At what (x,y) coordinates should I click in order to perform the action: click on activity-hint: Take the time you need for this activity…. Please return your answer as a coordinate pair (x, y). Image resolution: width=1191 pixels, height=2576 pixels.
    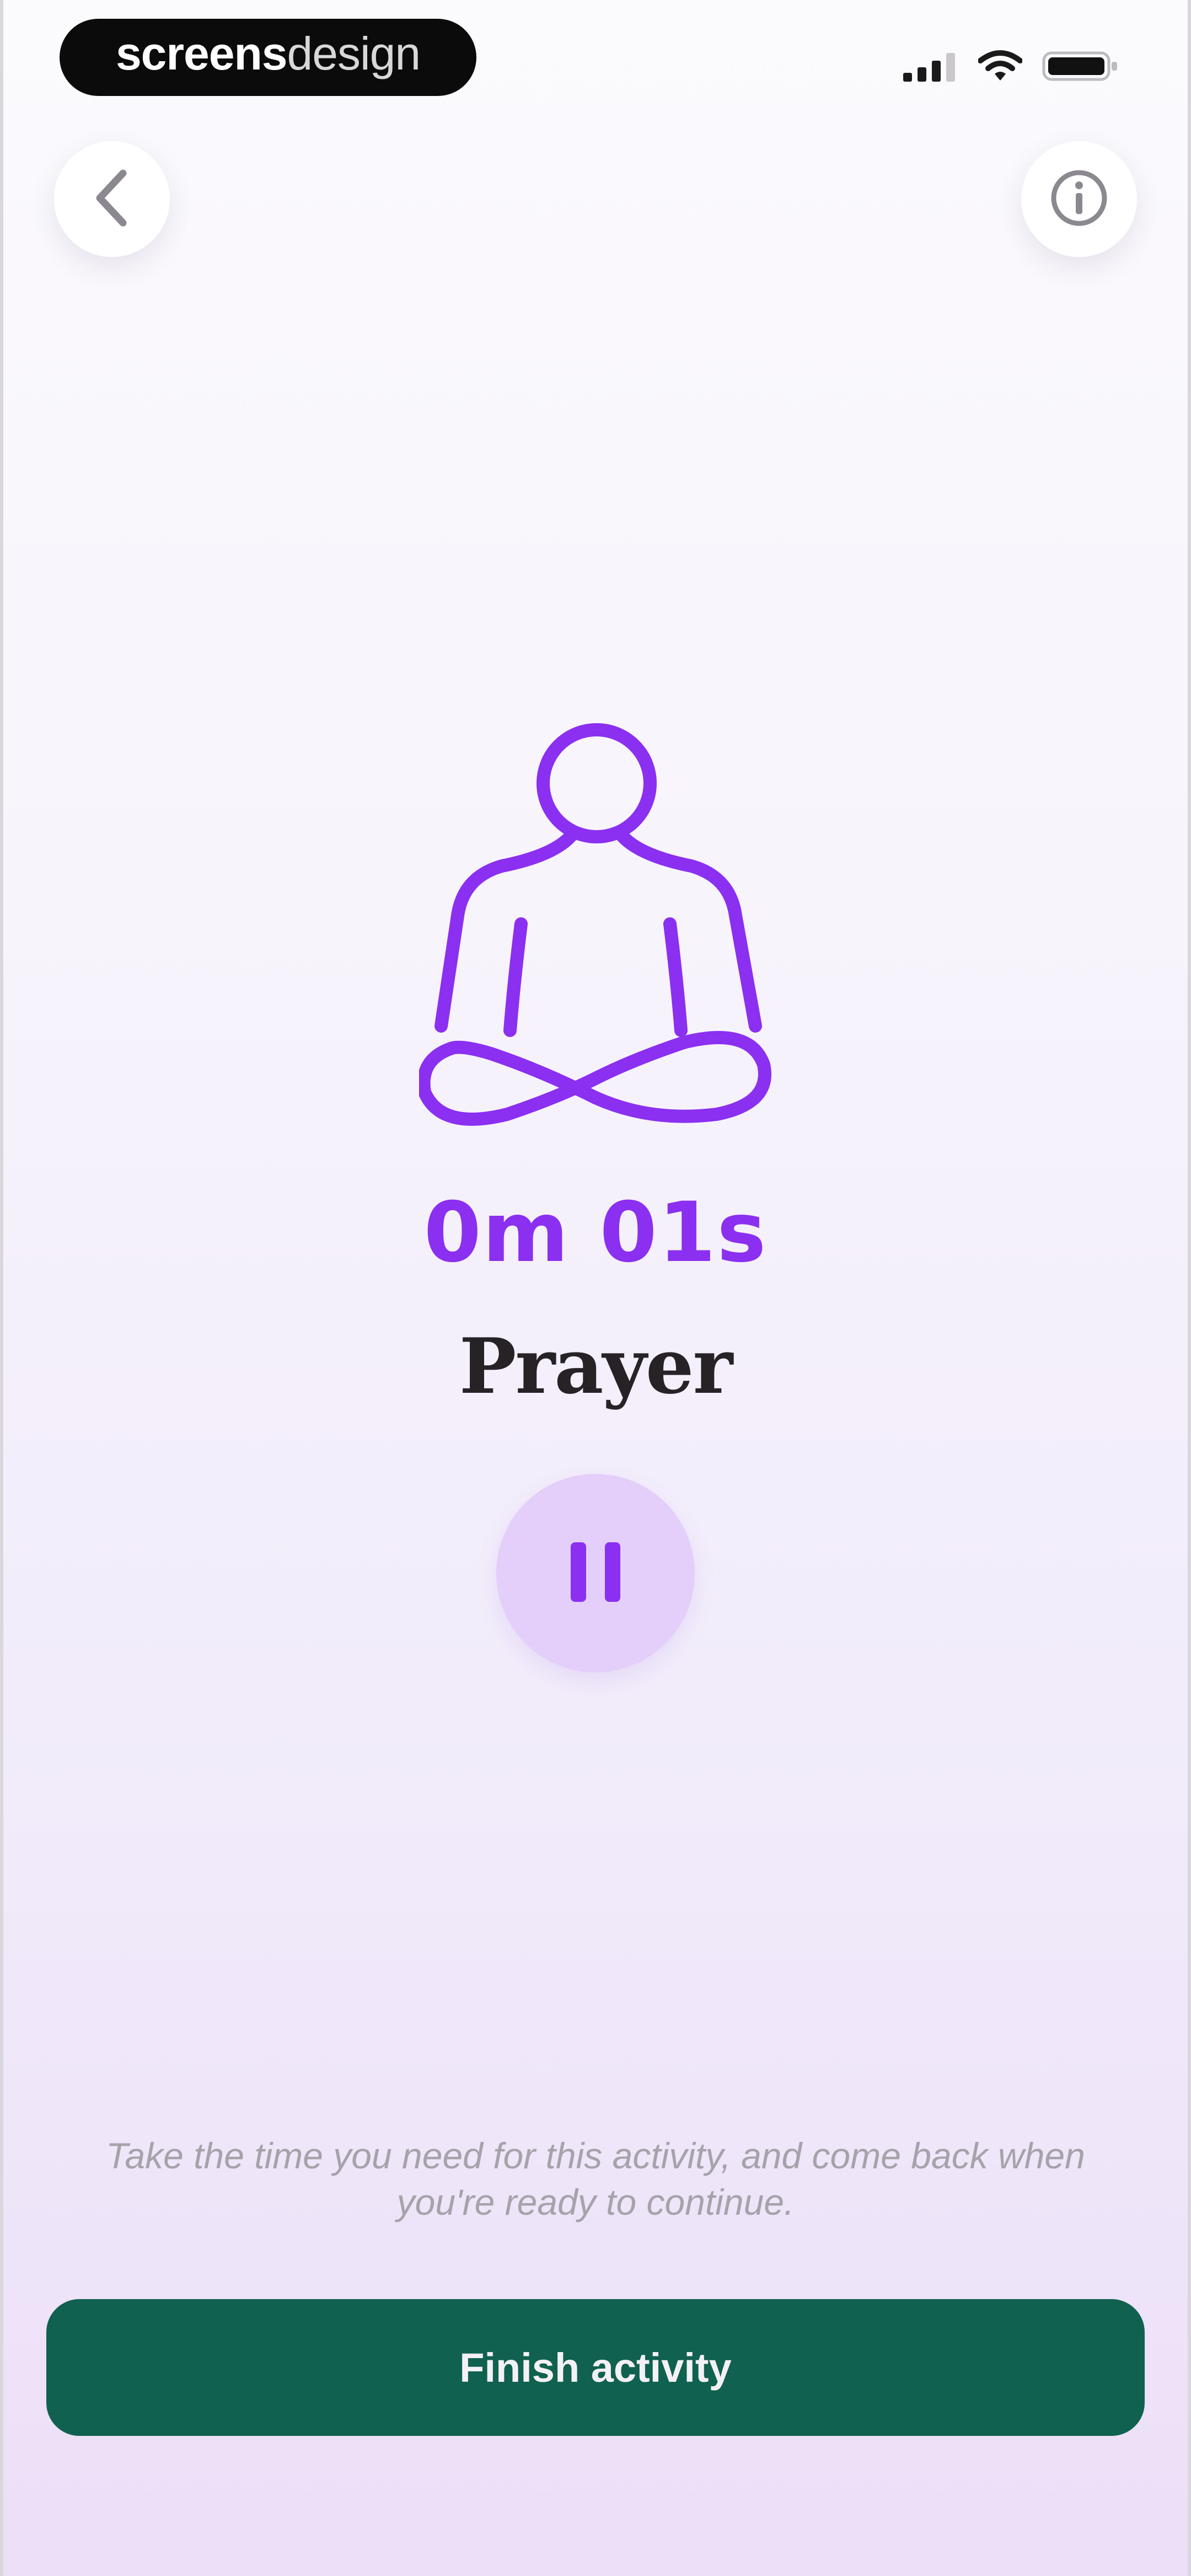
    Looking at the image, I should click on (595, 2178).